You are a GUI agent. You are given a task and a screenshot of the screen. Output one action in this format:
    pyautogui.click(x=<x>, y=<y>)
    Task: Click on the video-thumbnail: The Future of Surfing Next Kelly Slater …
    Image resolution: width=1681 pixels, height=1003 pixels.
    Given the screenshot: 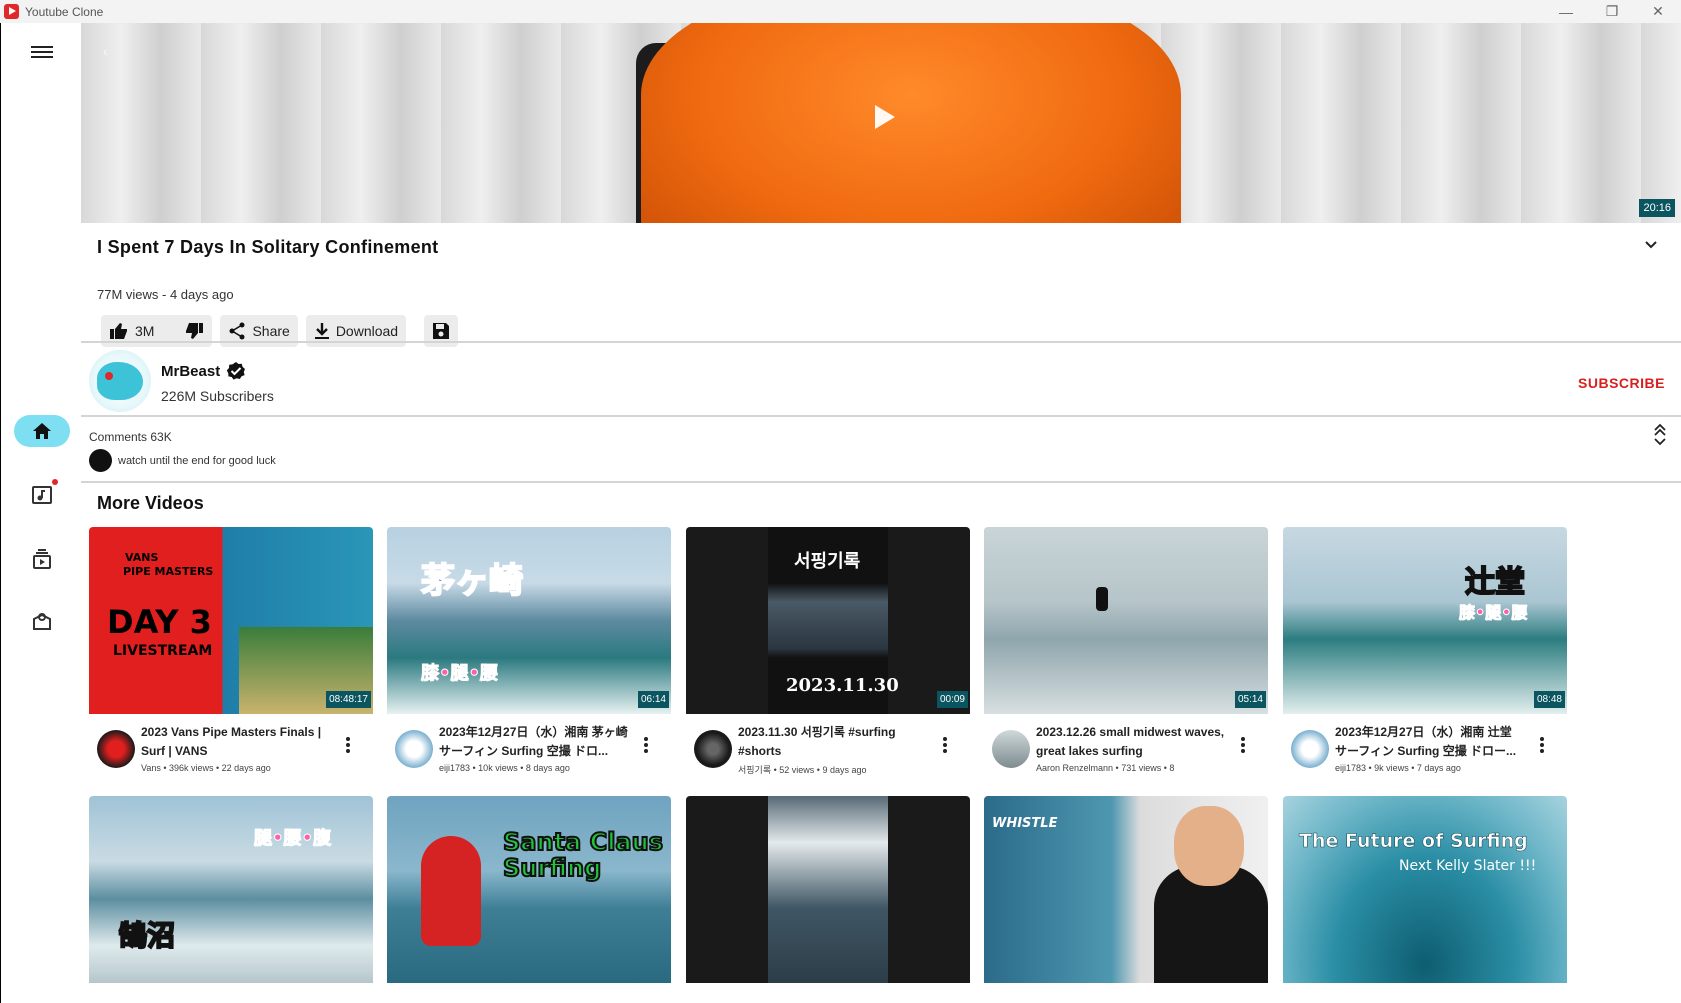 What is the action you would take?
    pyautogui.click(x=1425, y=889)
    